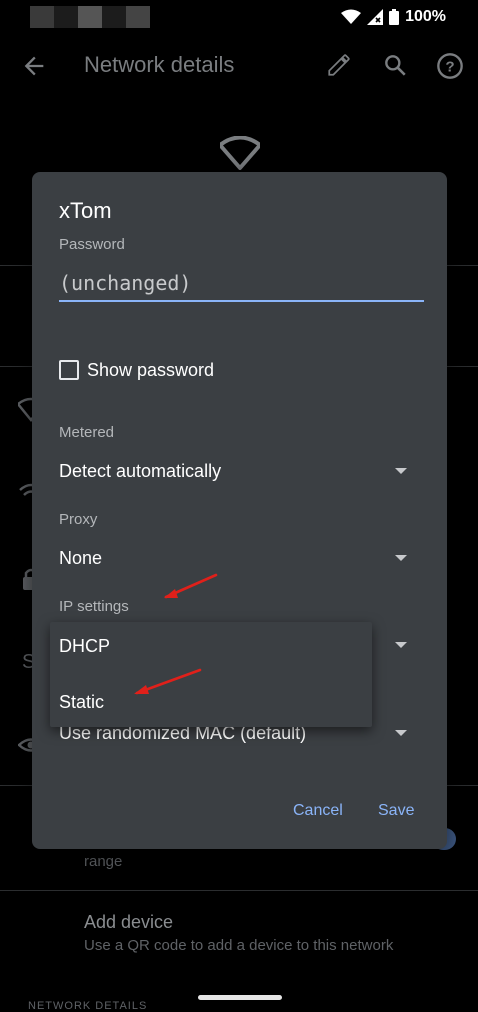 The height and width of the screenshot is (1012, 478). Describe the element at coordinates (81, 702) in the screenshot. I see `dropdown-option-static: Static` at that location.